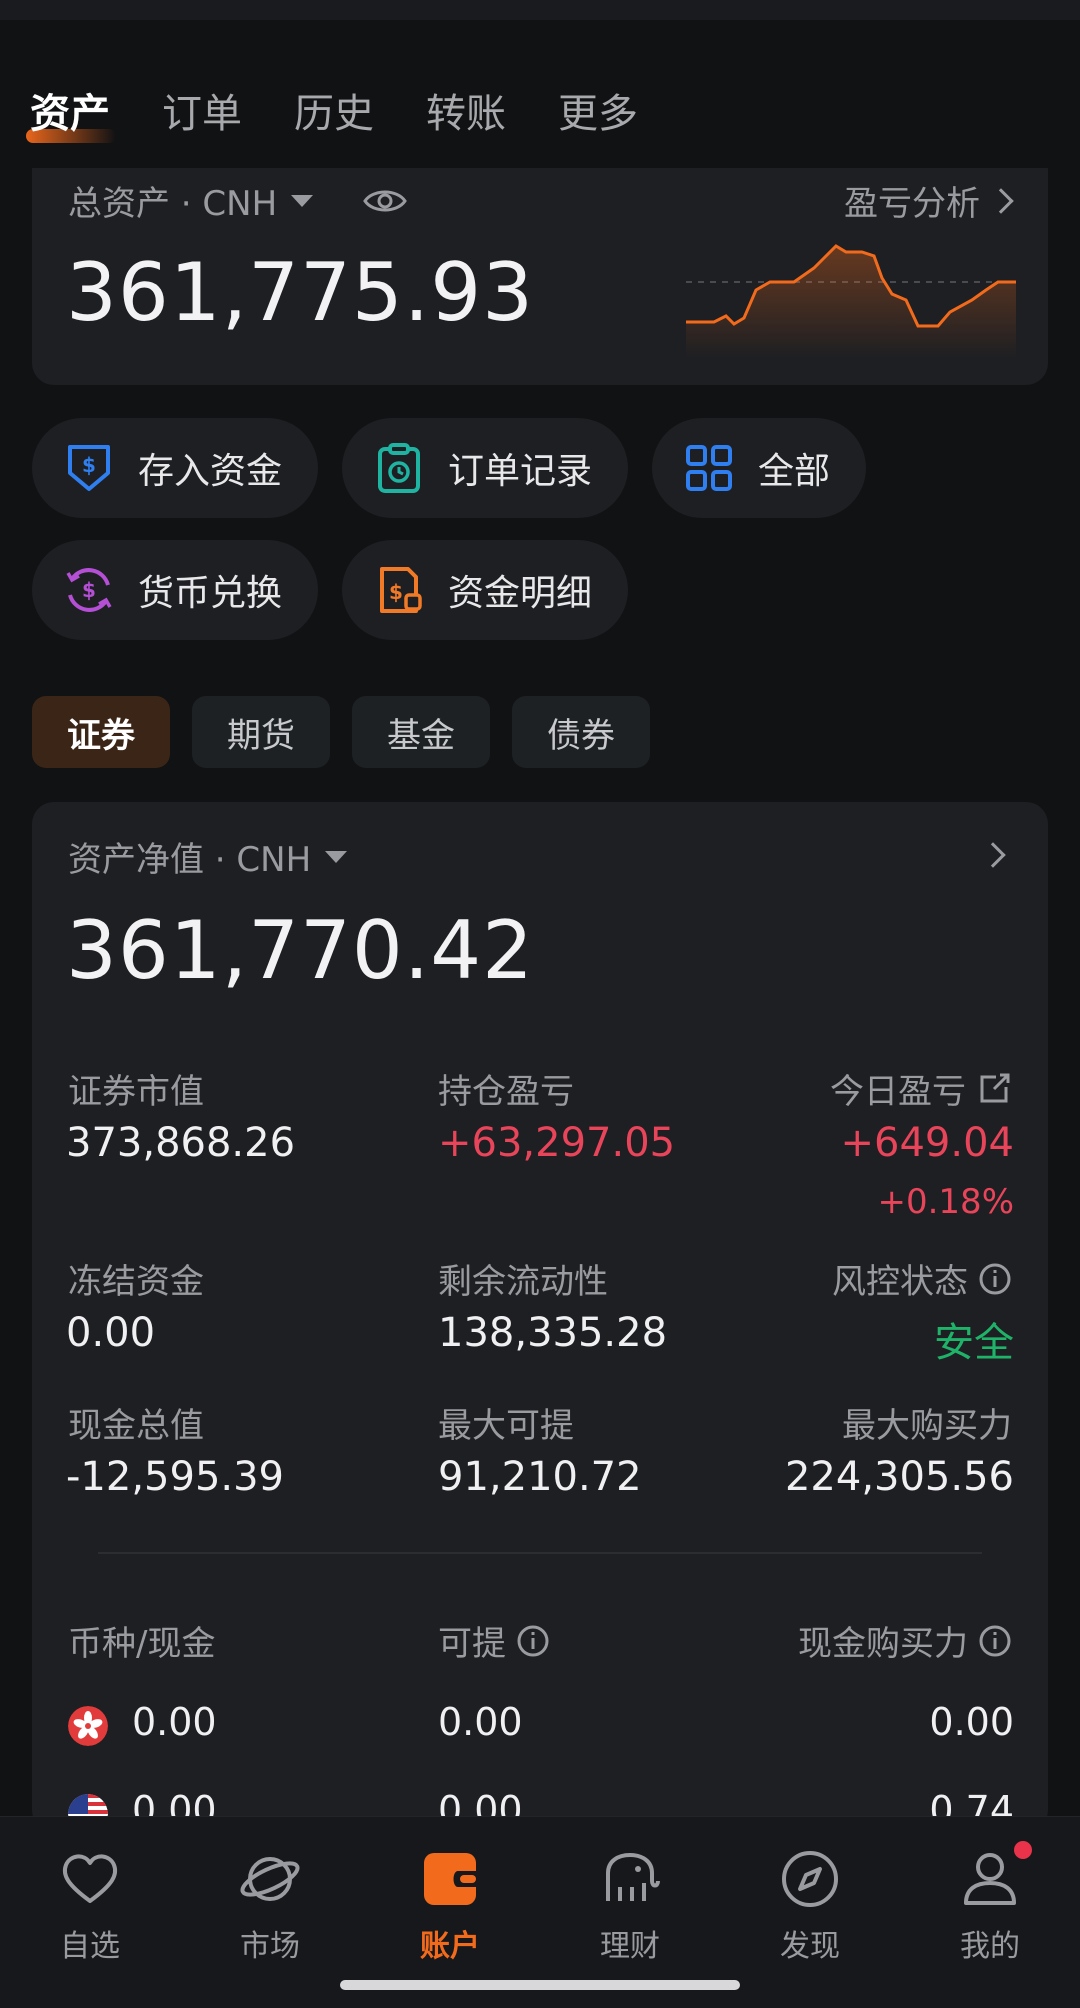  I want to click on max-buy-power-label: 最大购买力, so click(927, 1426).